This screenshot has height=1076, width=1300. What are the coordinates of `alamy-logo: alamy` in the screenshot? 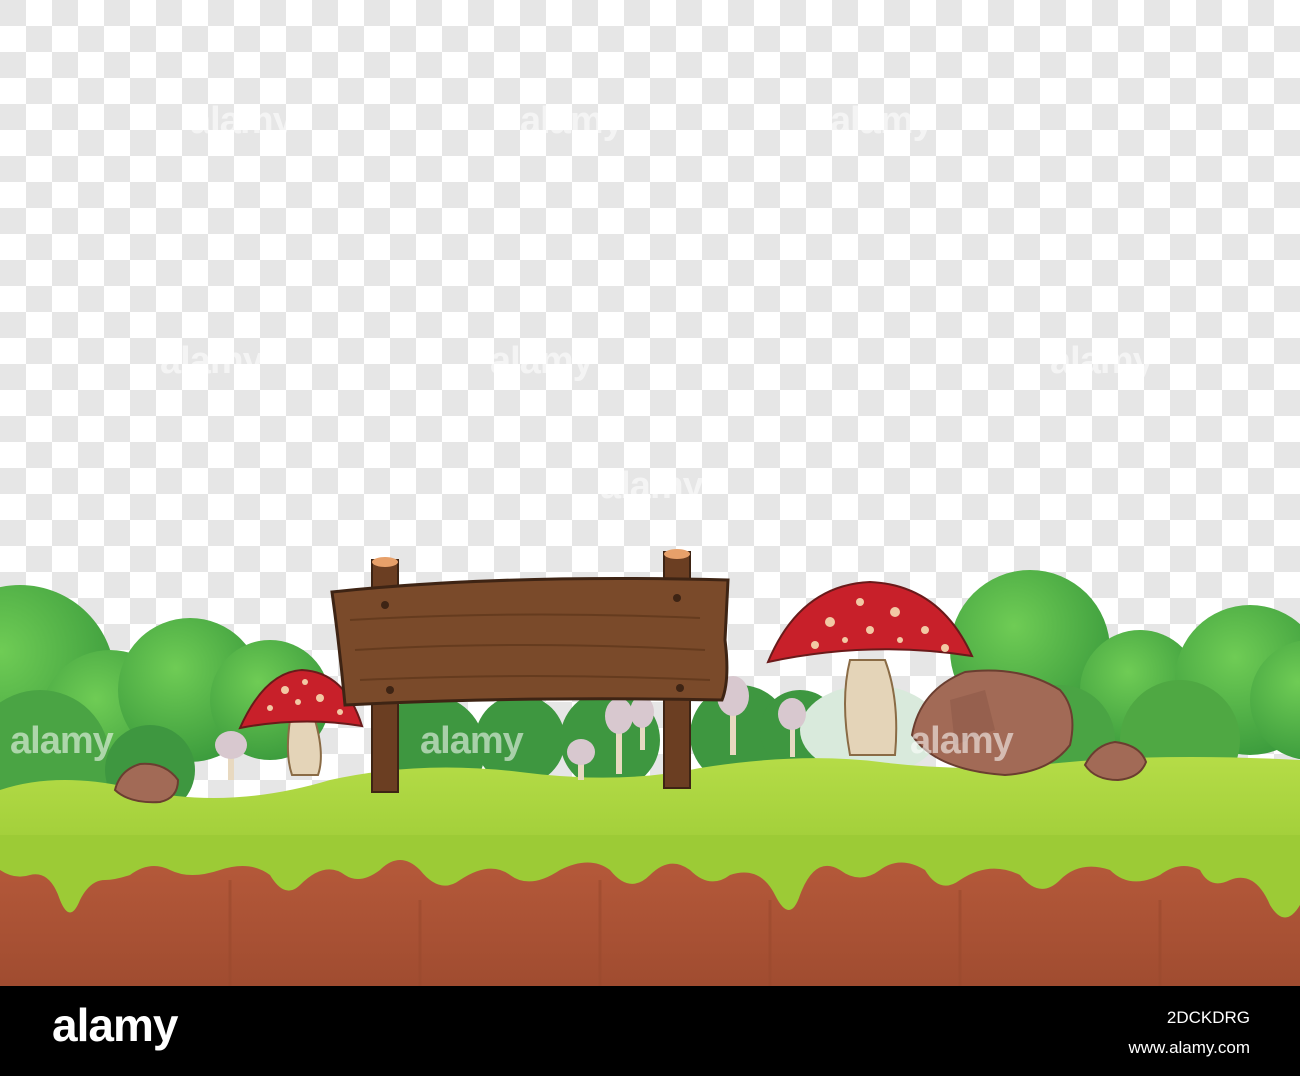 It's located at (115, 1025).